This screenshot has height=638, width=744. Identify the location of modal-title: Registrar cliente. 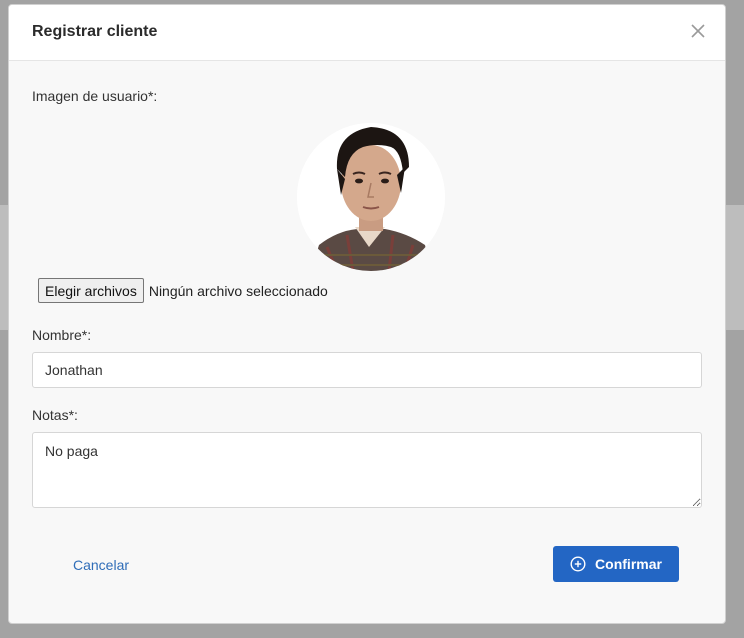
(95, 31).